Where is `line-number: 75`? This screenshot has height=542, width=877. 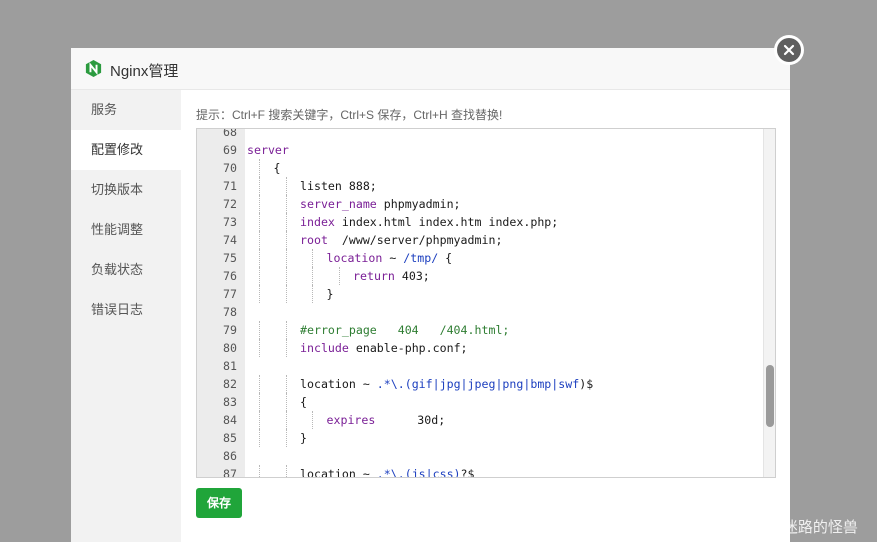
line-number: 75 is located at coordinates (230, 258).